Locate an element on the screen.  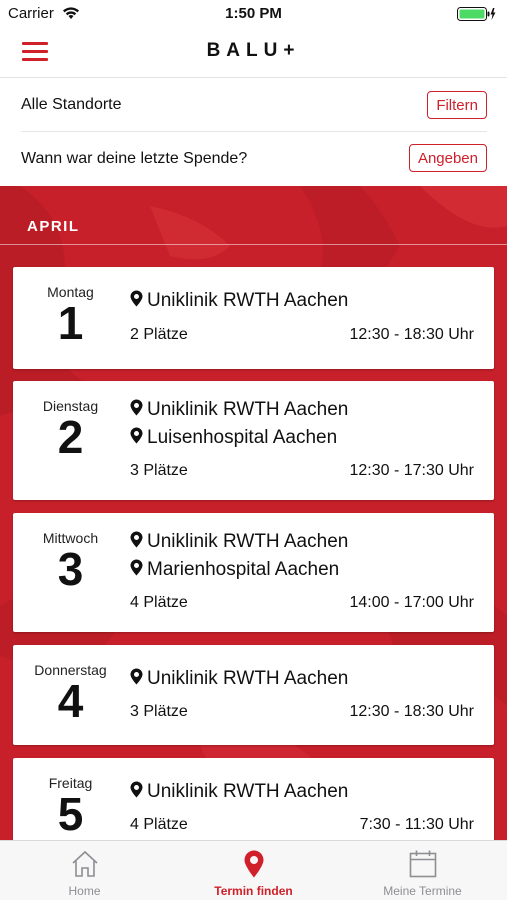
tab-termin-finden: Termin finden is located at coordinates (253, 870).